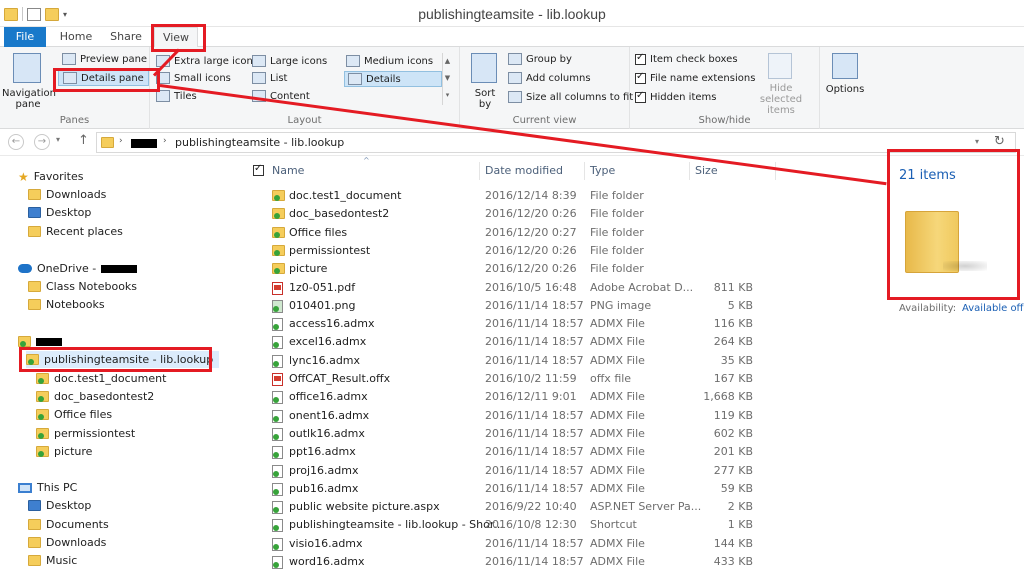 This screenshot has height=575, width=1024. Describe the element at coordinates (289, 61) in the screenshot. I see `large-icons-button: Large icons` at that location.